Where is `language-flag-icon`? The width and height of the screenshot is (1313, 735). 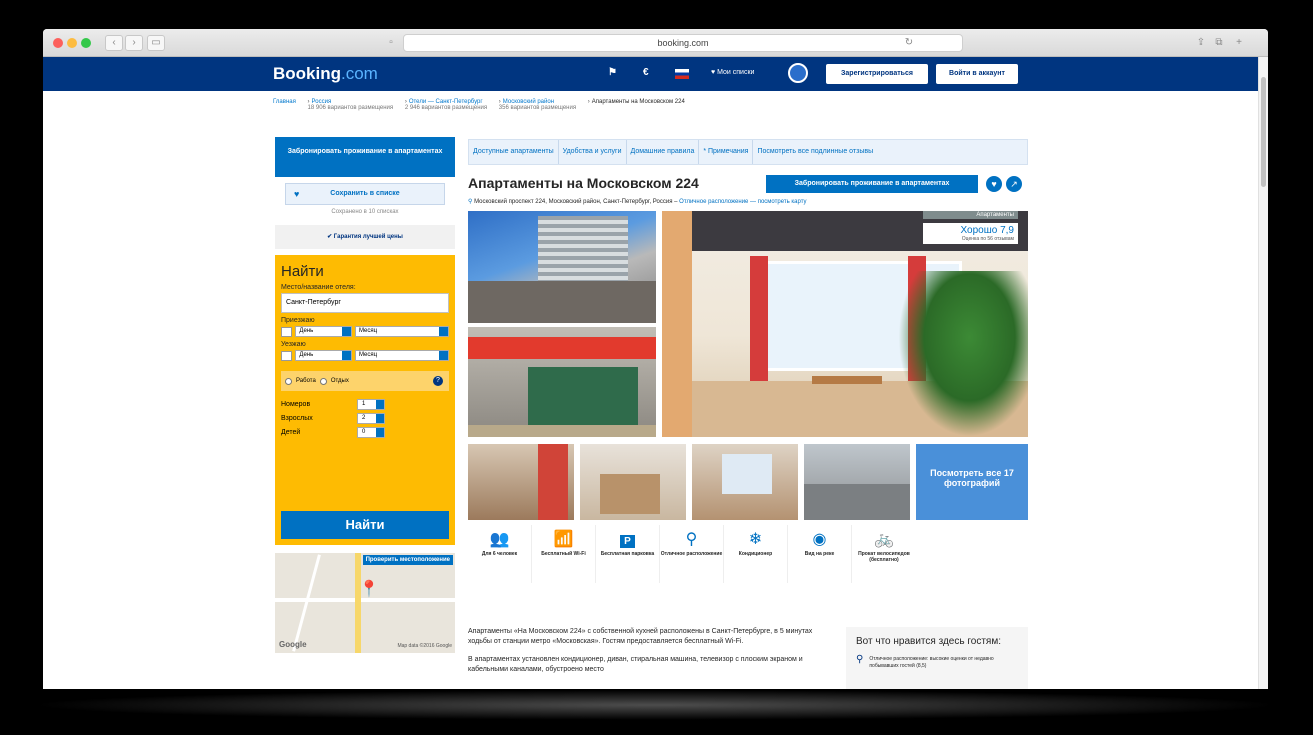
language-flag-icon is located at coordinates (682, 74).